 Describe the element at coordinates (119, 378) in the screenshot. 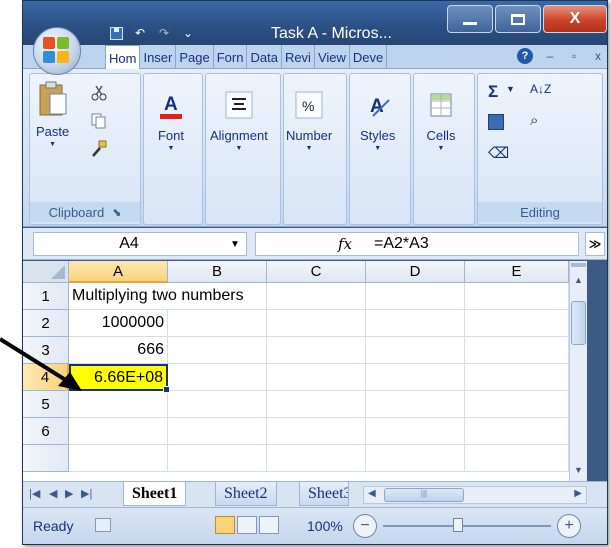

I see `cell-a4: 6.66E+08` at that location.